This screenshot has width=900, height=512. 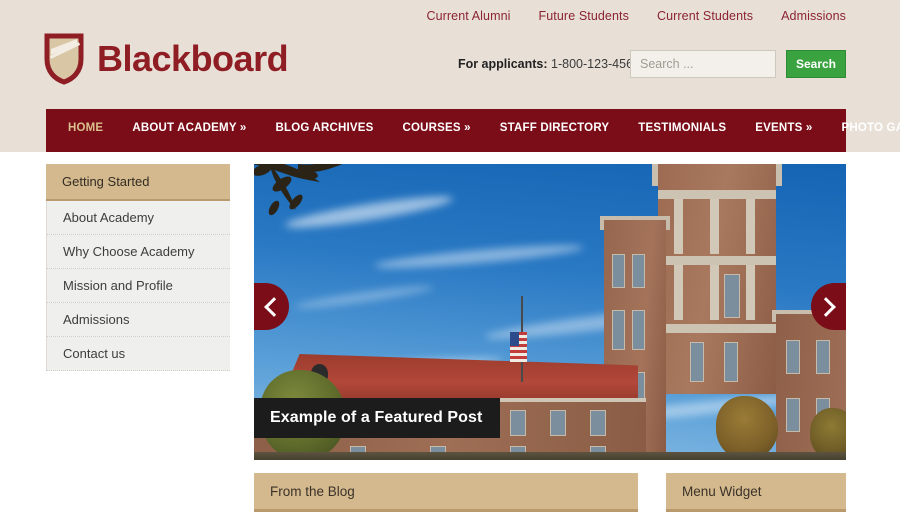 What do you see at coordinates (189, 128) in the screenshot?
I see `nav-item-about-academy: ABOUT ACADEMY »` at bounding box center [189, 128].